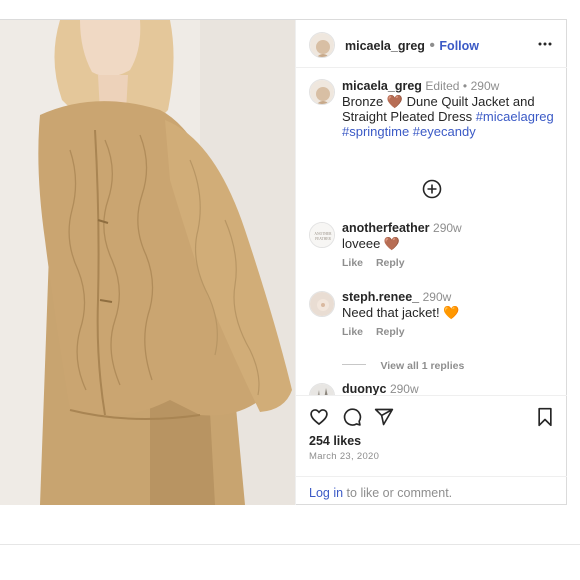  What do you see at coordinates (384, 419) in the screenshot?
I see `share-icon` at bounding box center [384, 419].